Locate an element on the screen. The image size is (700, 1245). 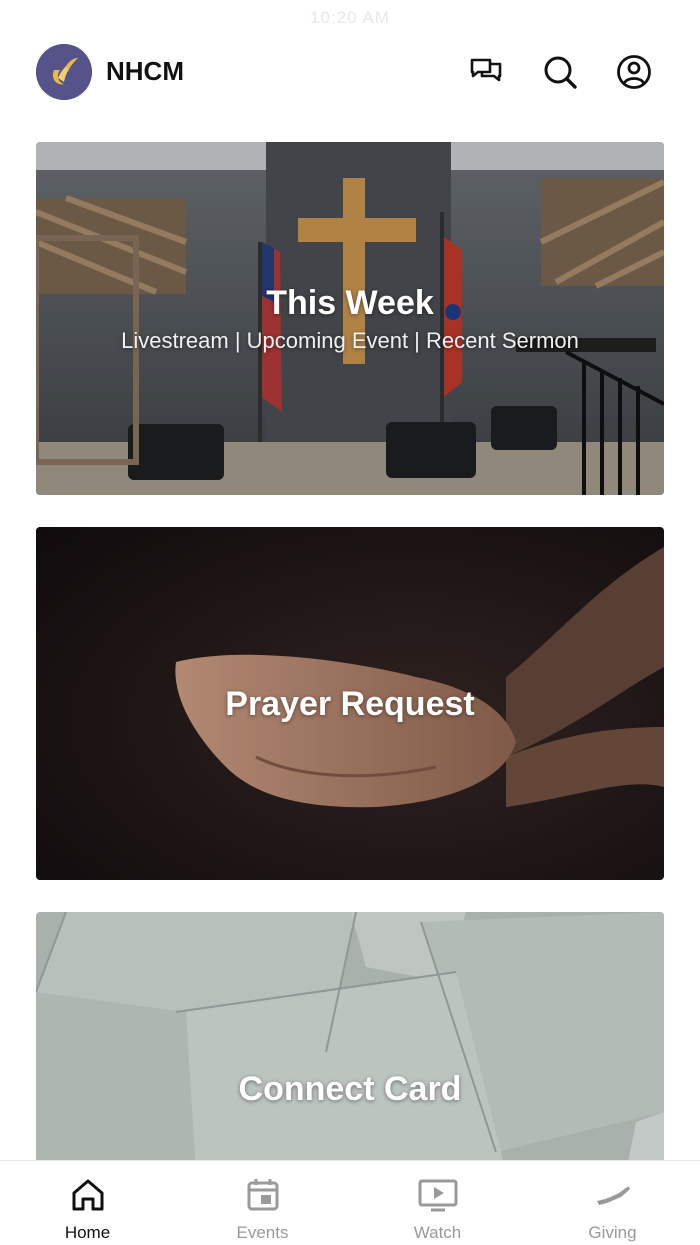
bottom-tab-bar: Home Events Watch Giving is located at coordinates (350, 1202).